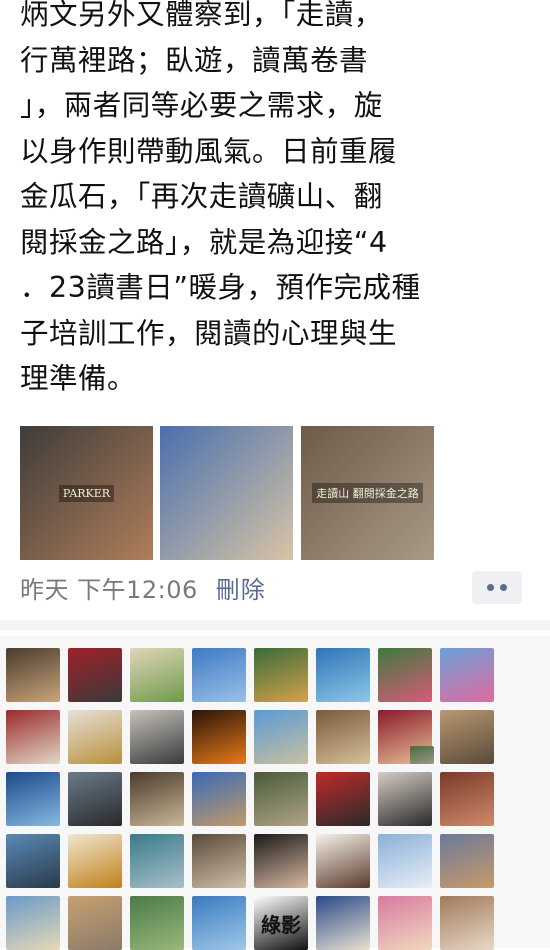  Describe the element at coordinates (275, 587) in the screenshot. I see `post-meta: 昨天 下午12:06 刪除` at that location.